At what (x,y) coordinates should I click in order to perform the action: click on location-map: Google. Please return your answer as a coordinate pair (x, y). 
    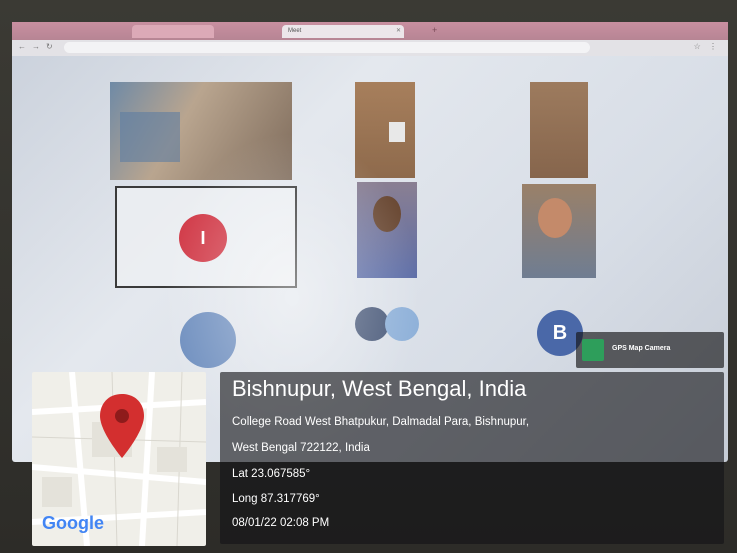
    Looking at the image, I should click on (119, 459).